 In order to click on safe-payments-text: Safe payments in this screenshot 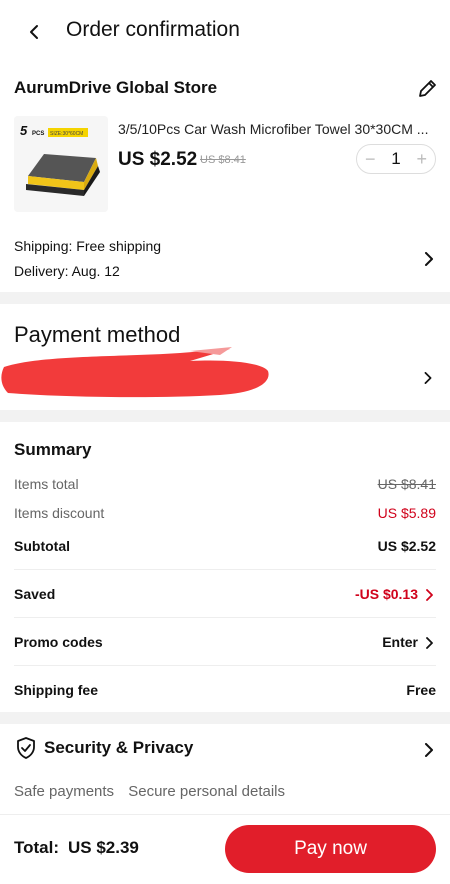, I will do `click(64, 791)`.